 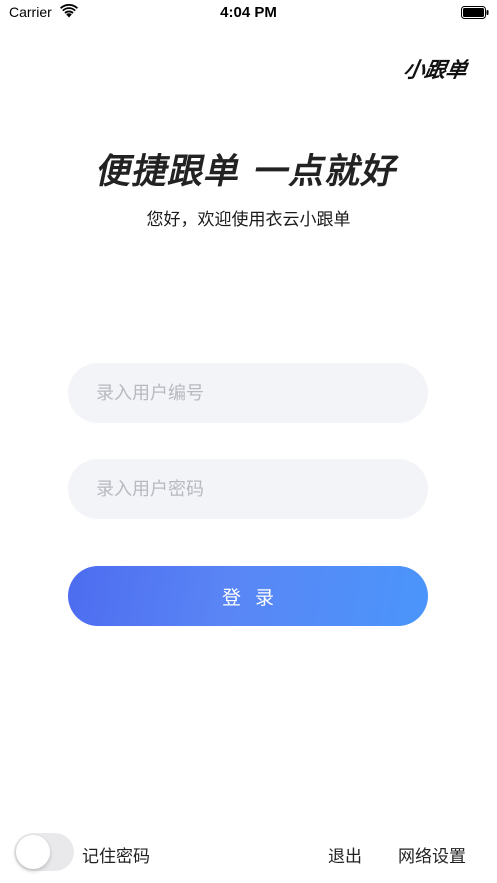 What do you see at coordinates (116, 857) in the screenshot?
I see `remember-password-label: 记住密码` at bounding box center [116, 857].